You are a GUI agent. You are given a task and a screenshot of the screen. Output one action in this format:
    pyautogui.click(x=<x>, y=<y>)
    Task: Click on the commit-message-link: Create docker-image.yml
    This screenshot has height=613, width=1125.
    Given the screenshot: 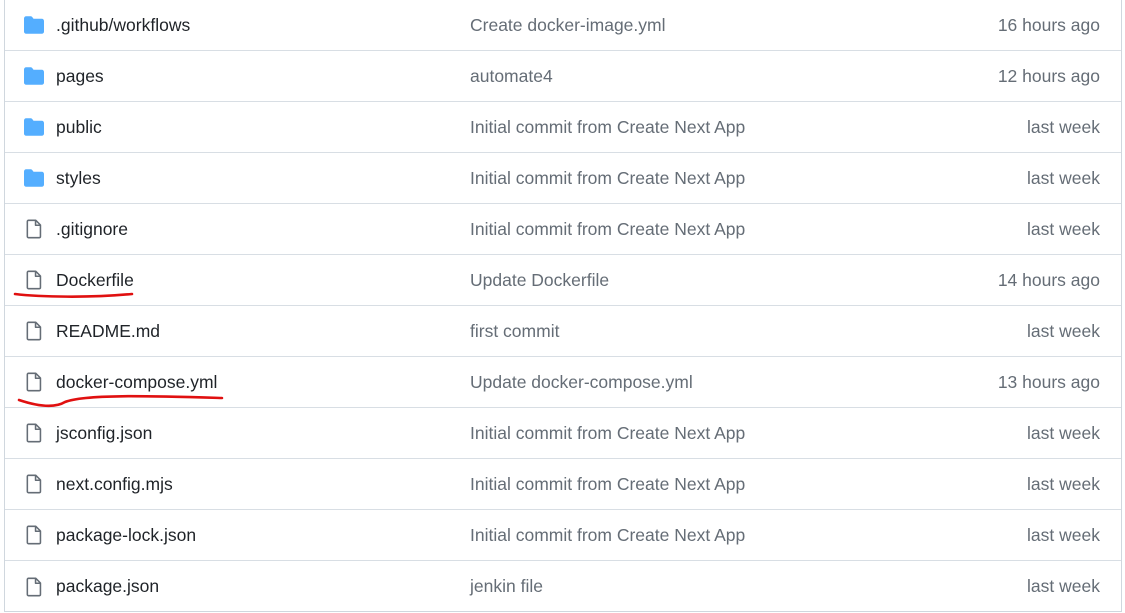 What is the action you would take?
    pyautogui.click(x=567, y=25)
    